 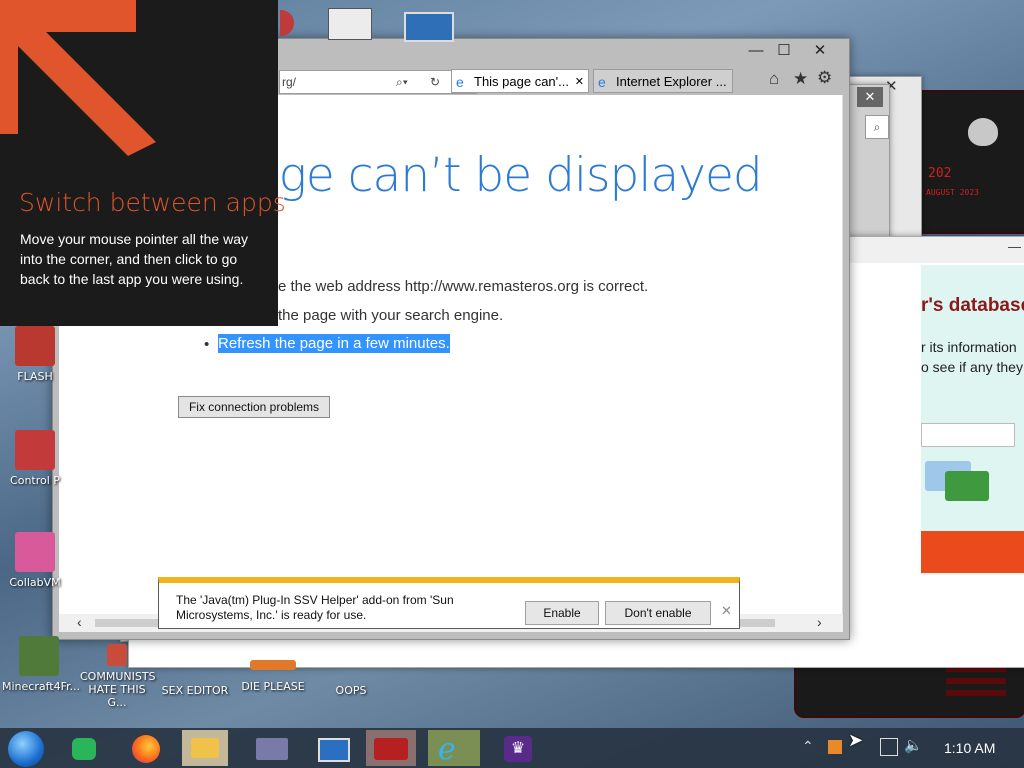 I want to click on taskbar-computer, so click(x=332, y=748).